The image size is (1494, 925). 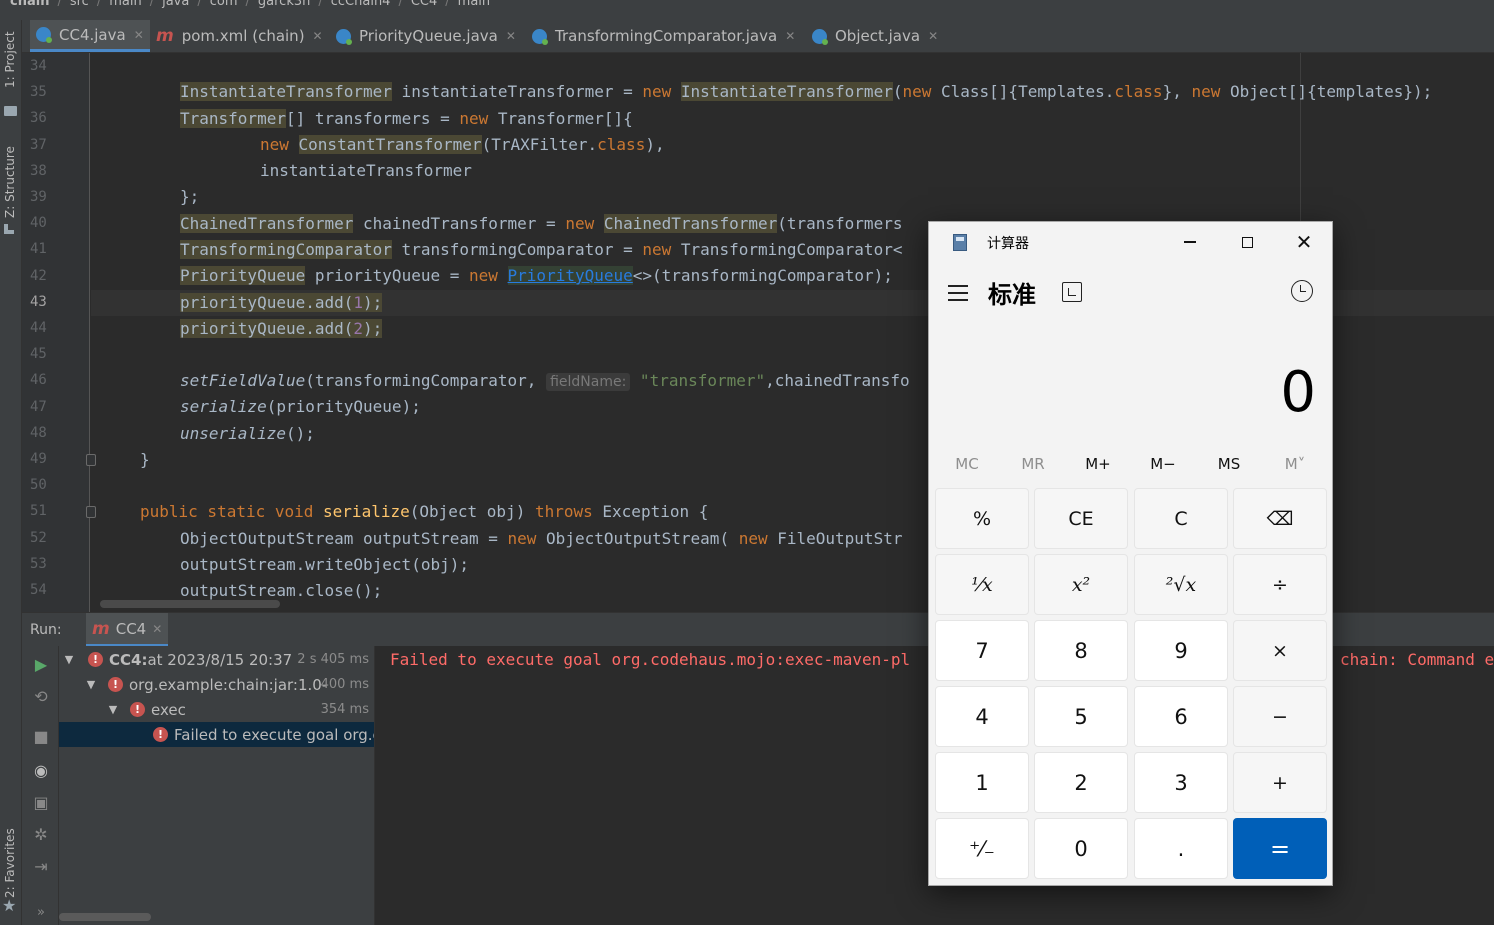 What do you see at coordinates (216, 659) in the screenshot?
I see `tree-item-cc4: ▼ ! CC4: at 2023/8/15 20:37 2 s 405 ms` at bounding box center [216, 659].